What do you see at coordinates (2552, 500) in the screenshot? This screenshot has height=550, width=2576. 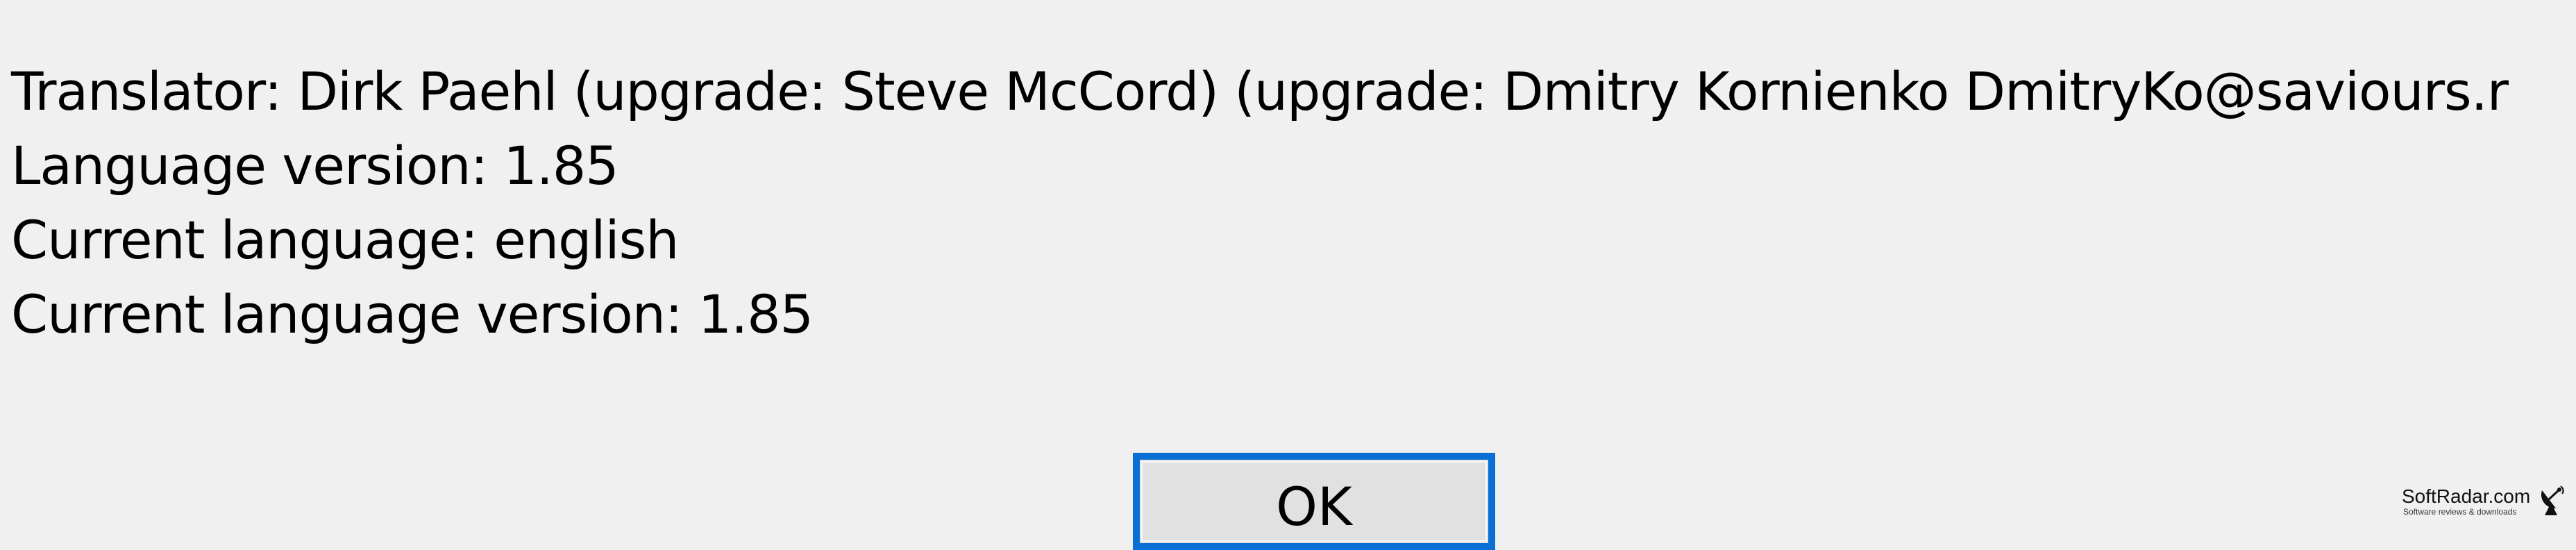 I see `satellite-dish-icon` at bounding box center [2552, 500].